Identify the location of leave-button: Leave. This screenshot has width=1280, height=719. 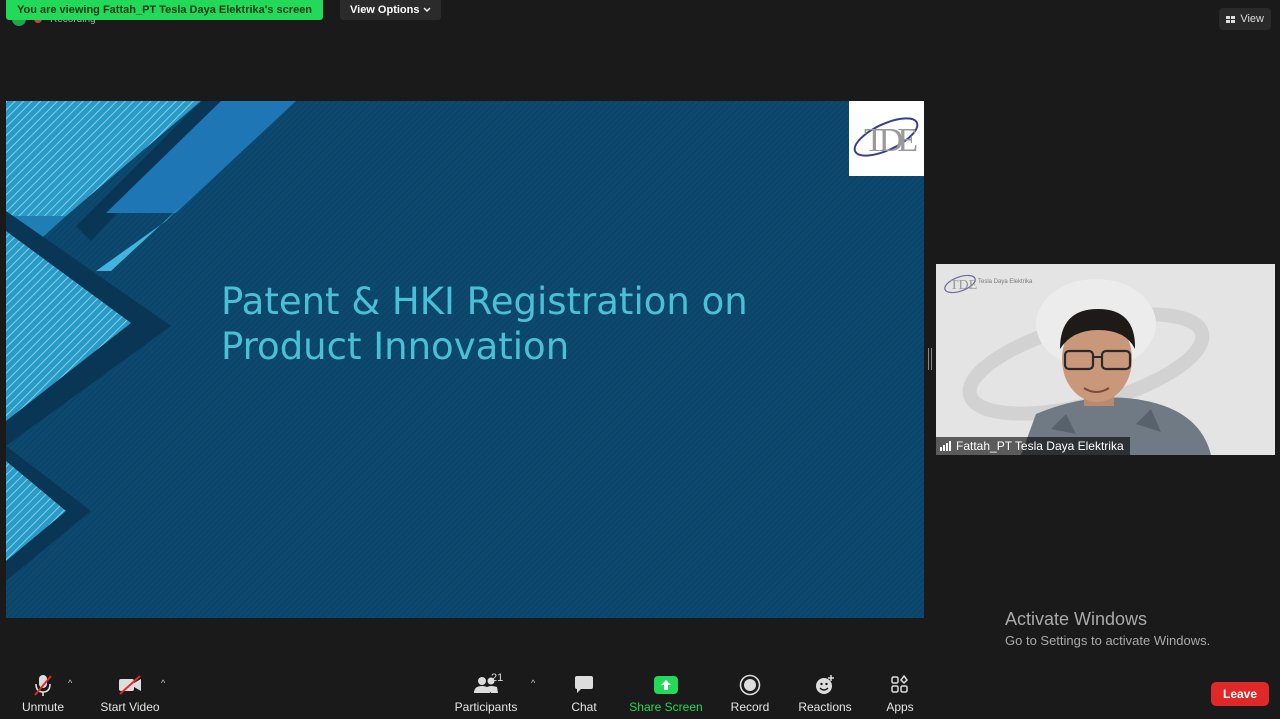
(1240, 694).